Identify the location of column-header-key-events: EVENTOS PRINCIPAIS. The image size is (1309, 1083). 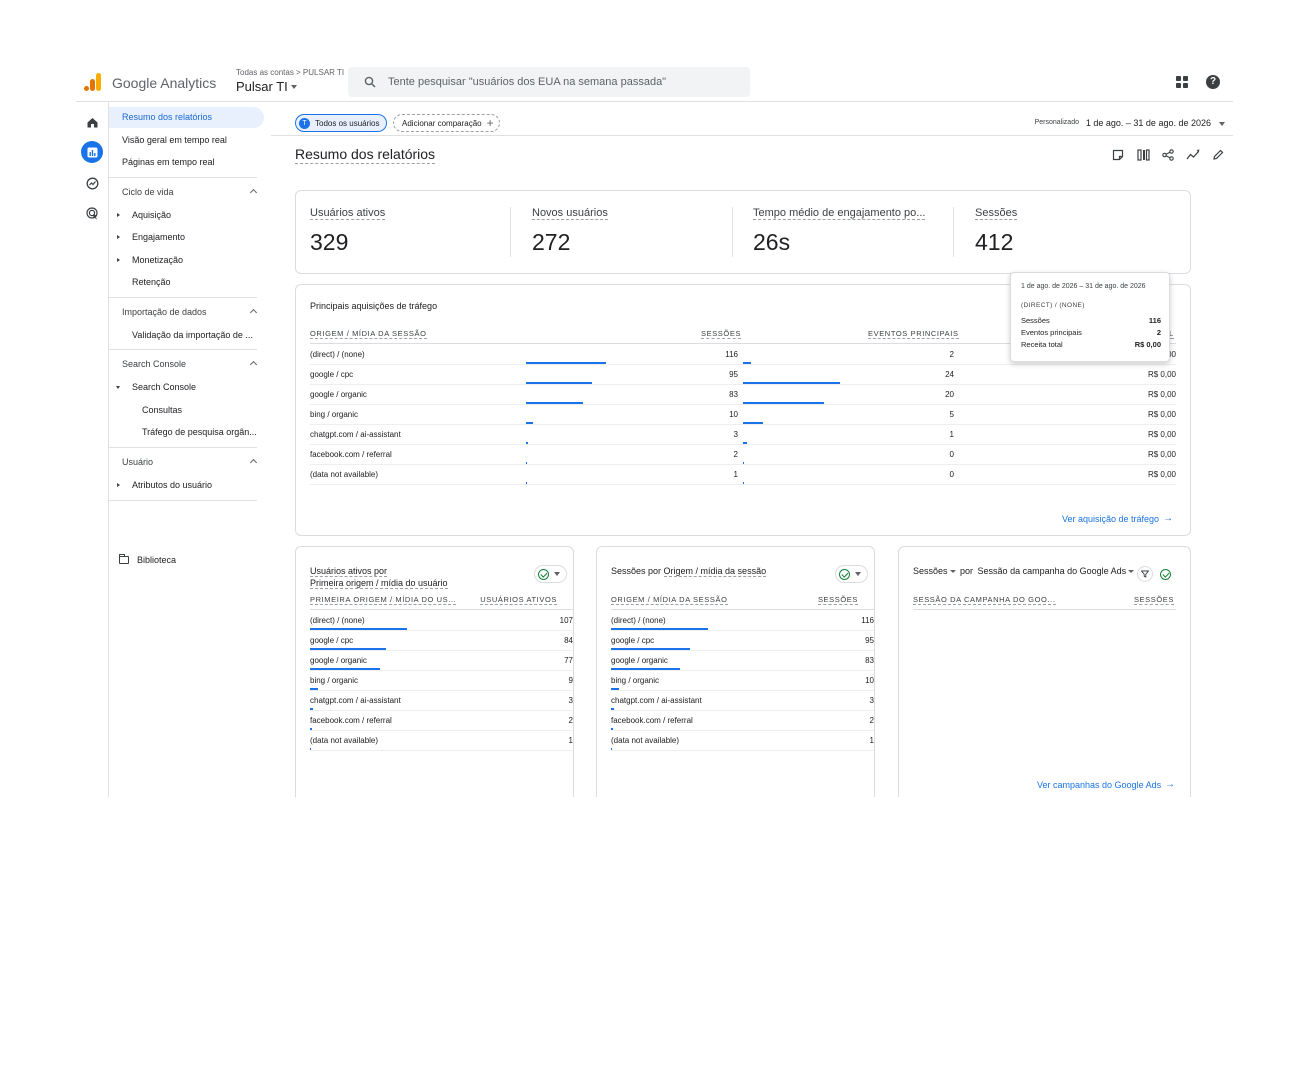
(913, 334).